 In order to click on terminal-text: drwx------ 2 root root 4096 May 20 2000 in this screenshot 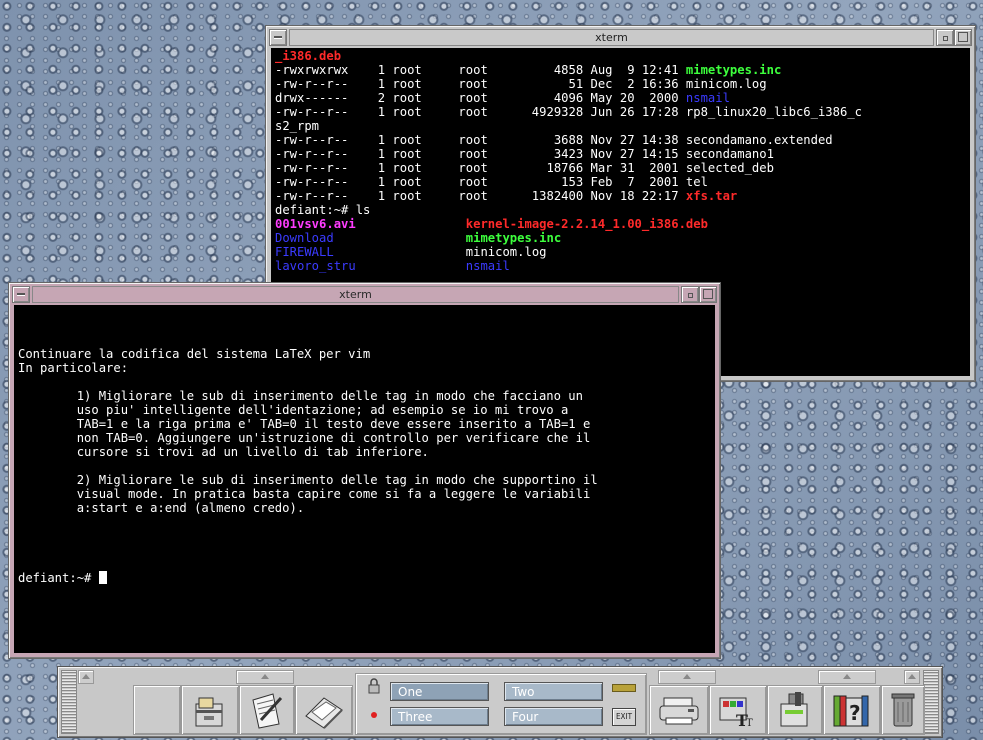, I will do `click(480, 98)`.